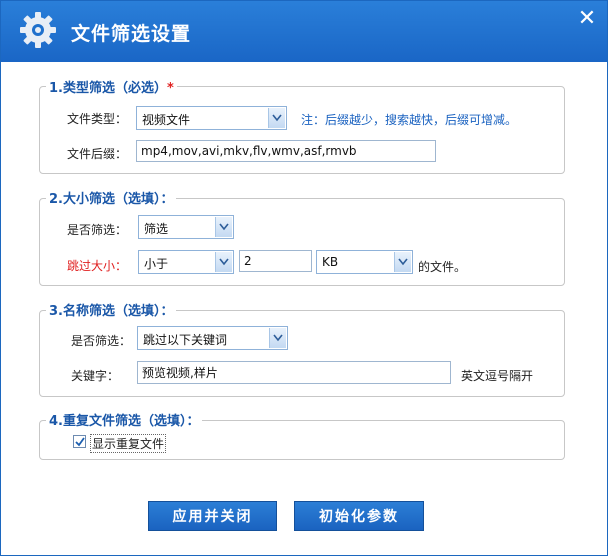 Image resolution: width=608 pixels, height=556 pixels. I want to click on size-unit-select: KB, so click(364, 262).